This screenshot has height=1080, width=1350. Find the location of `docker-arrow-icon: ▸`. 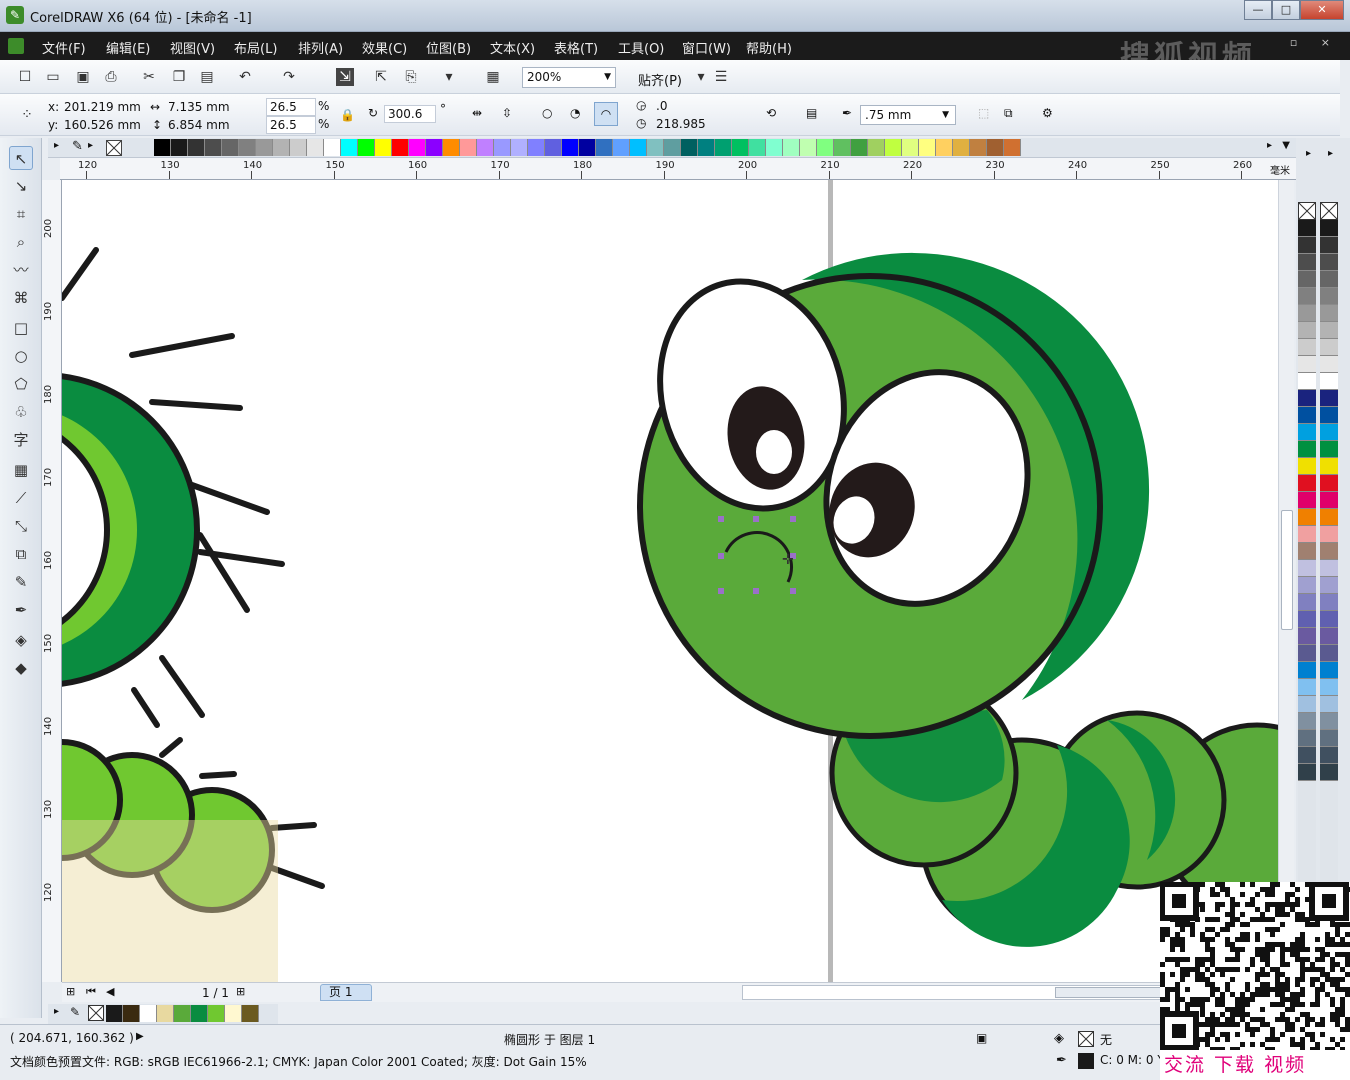

docker-arrow-icon: ▸ is located at coordinates (1330, 153).